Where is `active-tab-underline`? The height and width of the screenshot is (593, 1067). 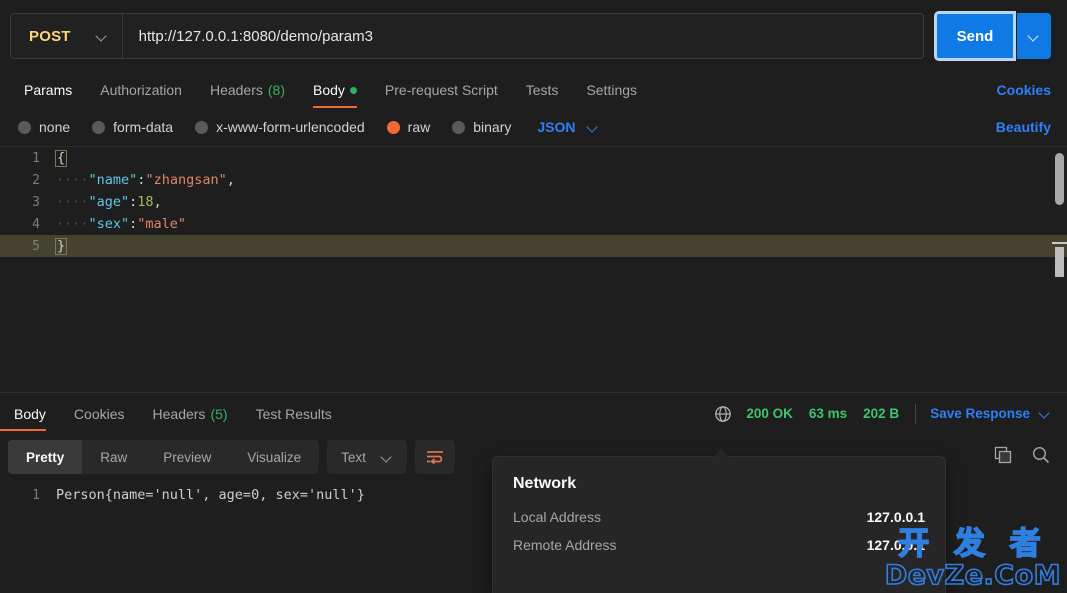 active-tab-underline is located at coordinates (335, 107).